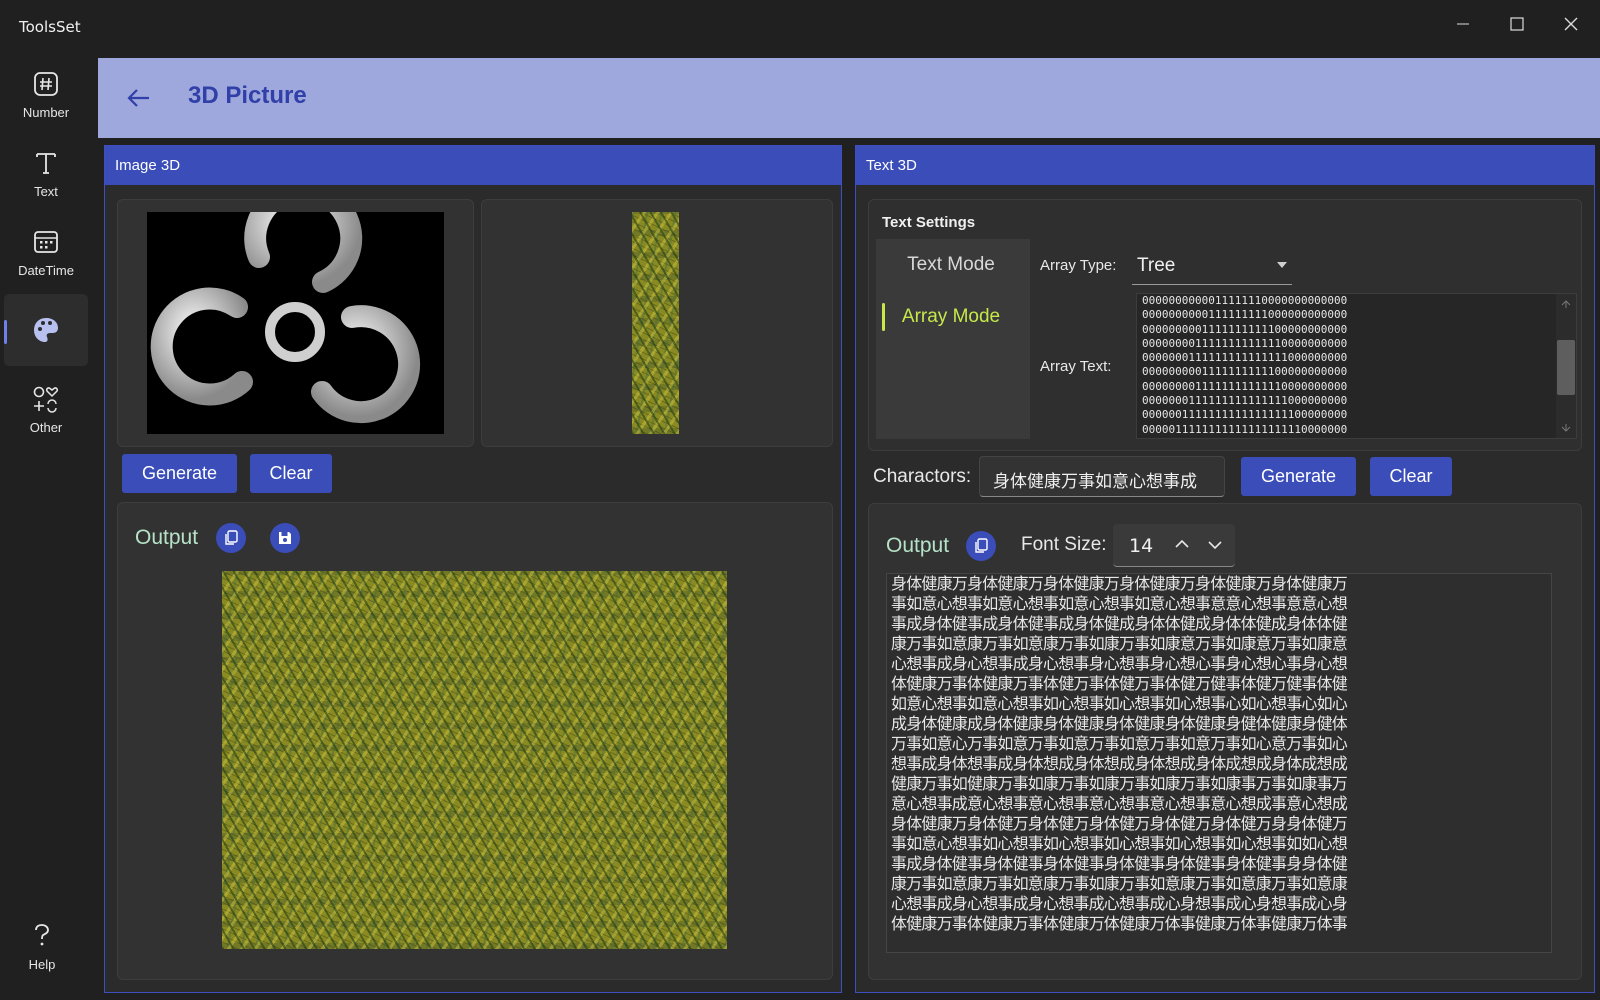  What do you see at coordinates (1119, 603) in the screenshot?
I see `output-line: 事如意心想事如意心想事如意心想事如意心想事意意心想事意意心想` at bounding box center [1119, 603].